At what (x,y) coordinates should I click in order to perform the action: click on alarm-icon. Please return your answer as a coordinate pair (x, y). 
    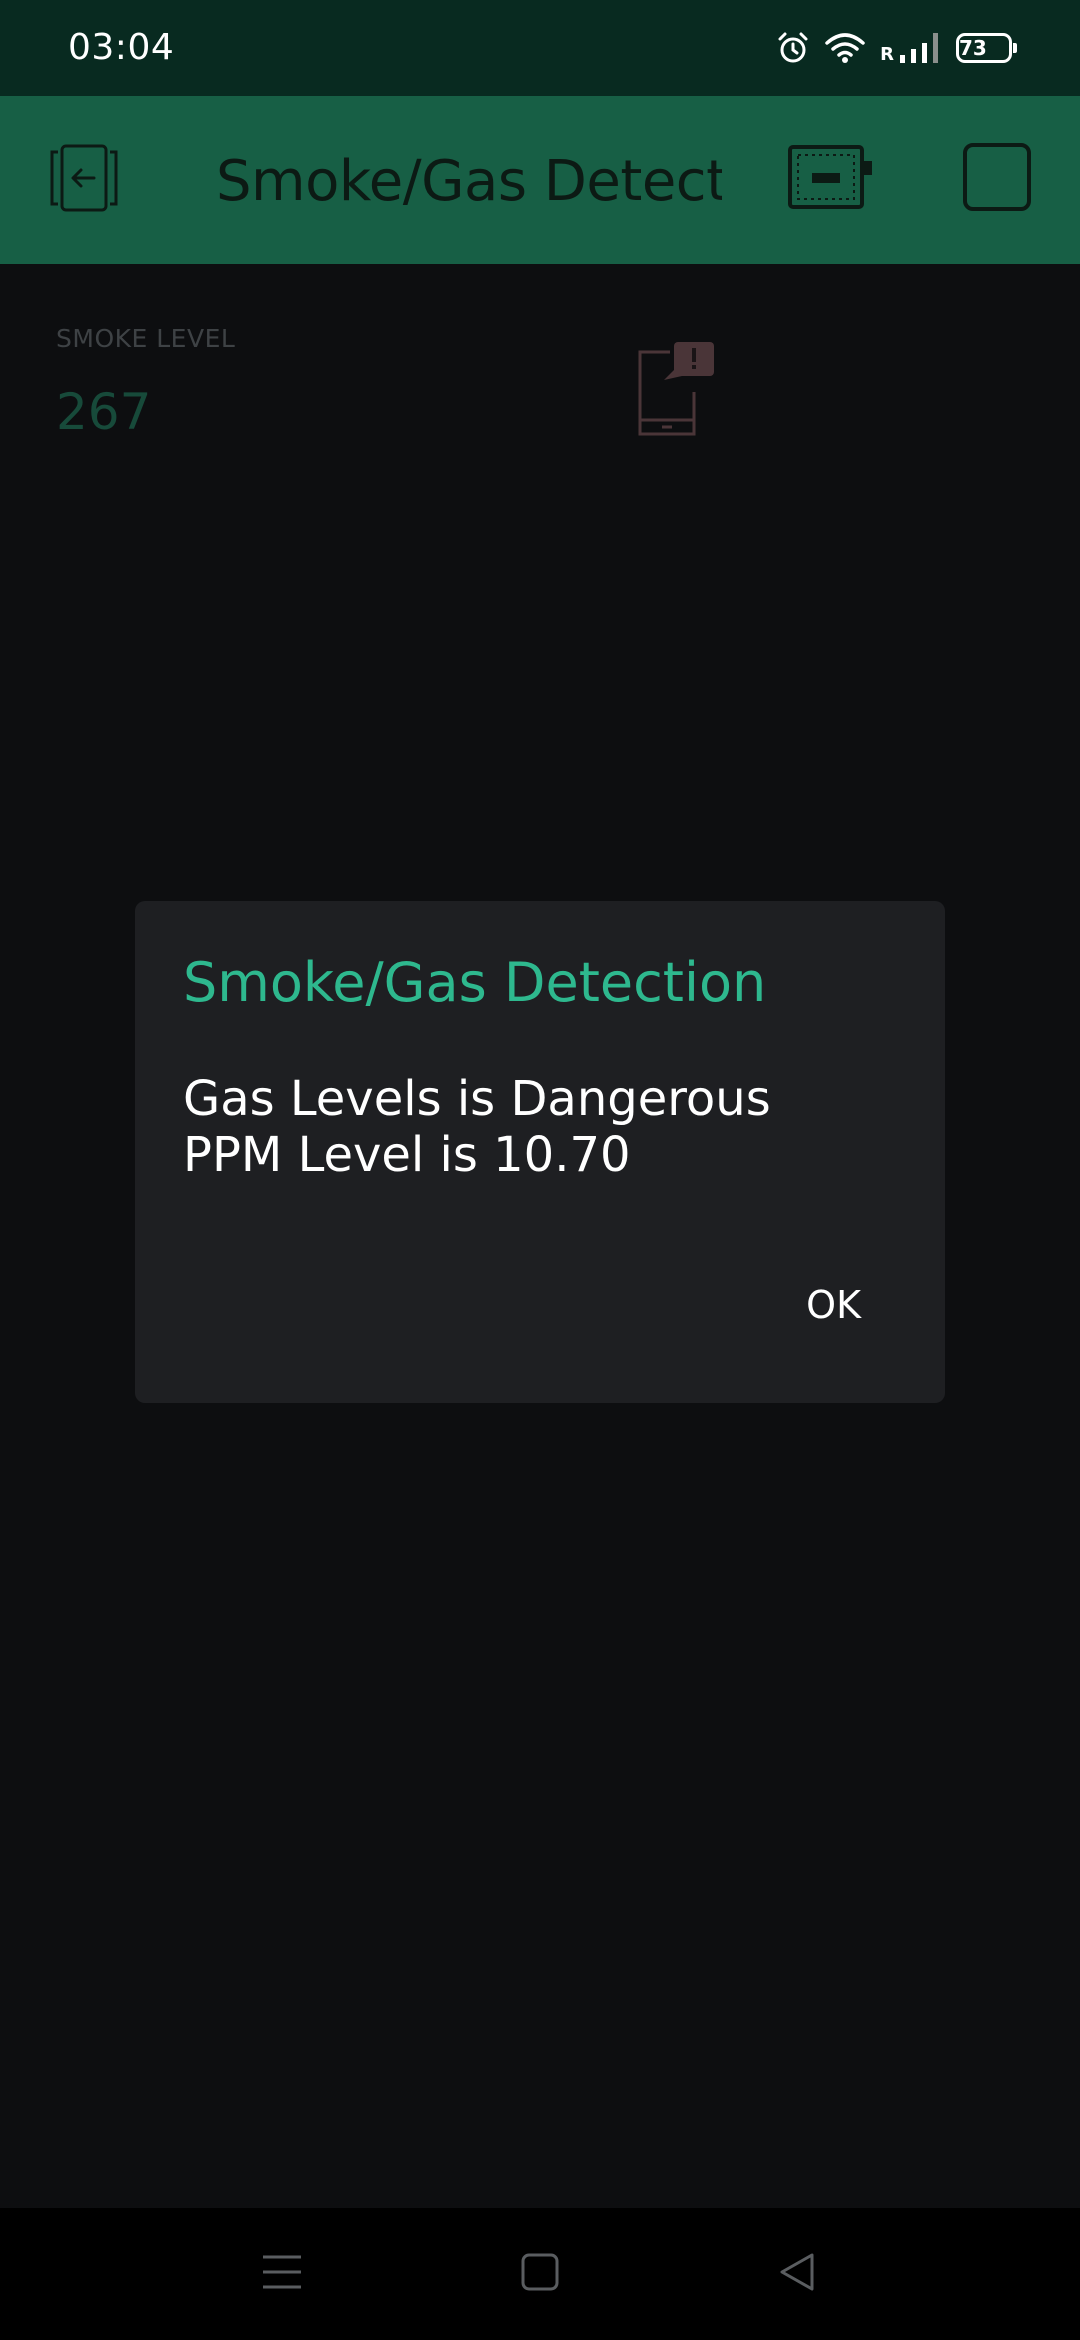
    Looking at the image, I should click on (793, 48).